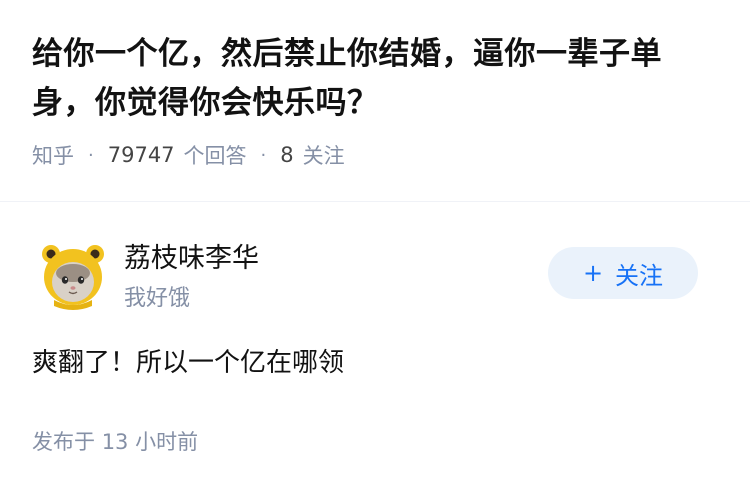 The width and height of the screenshot is (750, 490). What do you see at coordinates (593, 273) in the screenshot?
I see `plus-icon: +` at bounding box center [593, 273].